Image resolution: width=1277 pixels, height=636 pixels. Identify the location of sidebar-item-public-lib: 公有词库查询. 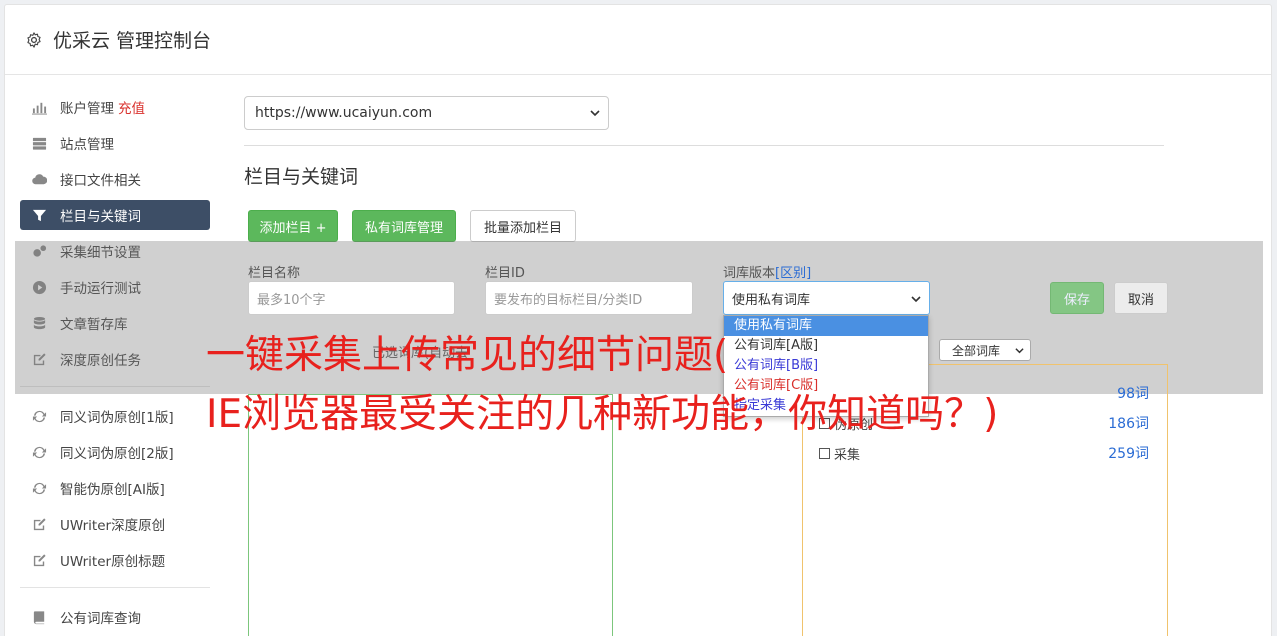
(115, 617).